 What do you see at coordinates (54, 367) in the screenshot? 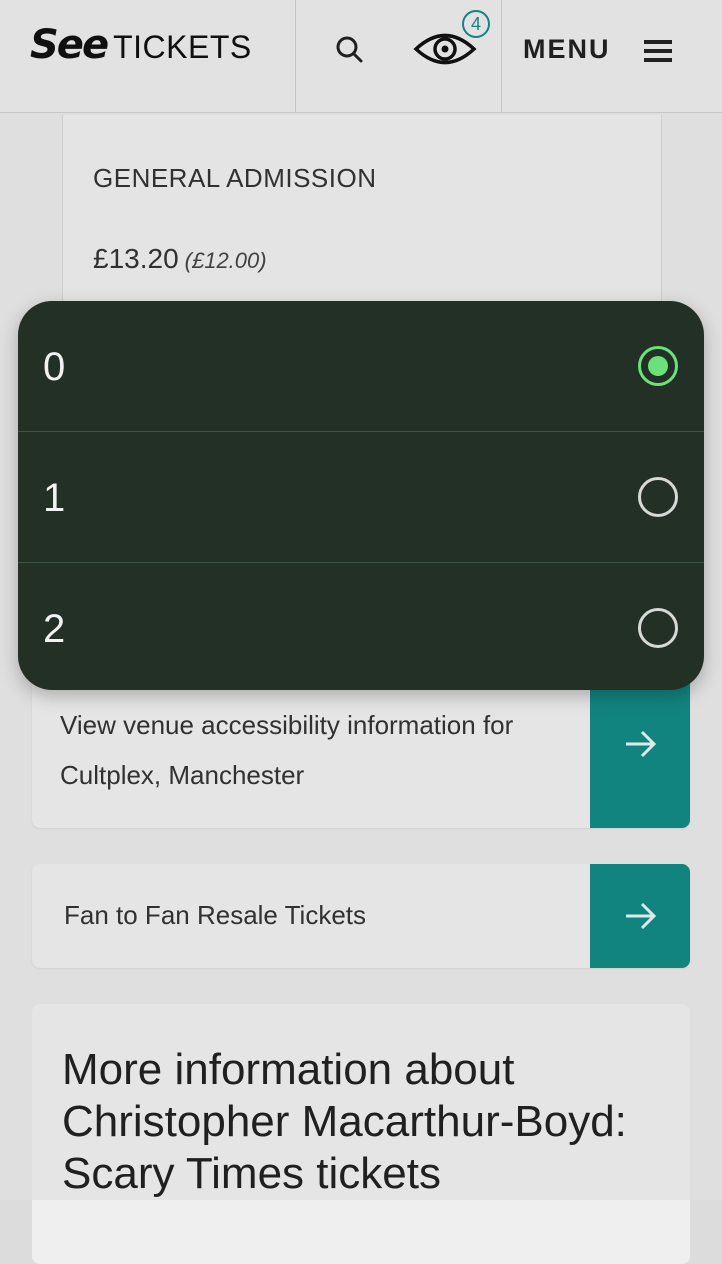
I see `quantity-option-label: 0` at bounding box center [54, 367].